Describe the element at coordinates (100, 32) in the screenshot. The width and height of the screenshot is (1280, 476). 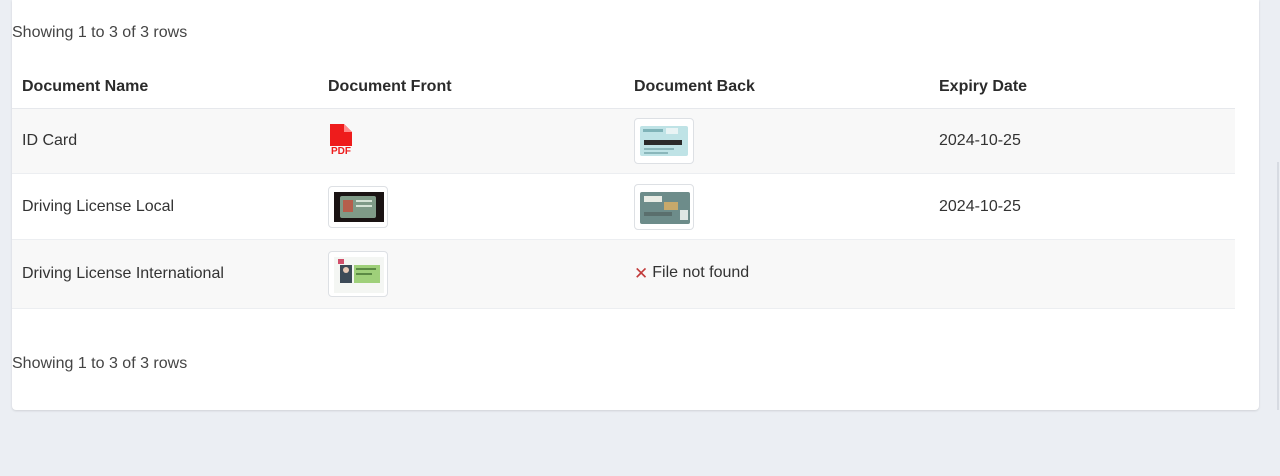
I see `pagination-summary-top: Showing 1 to 3 of 3 rows` at that location.